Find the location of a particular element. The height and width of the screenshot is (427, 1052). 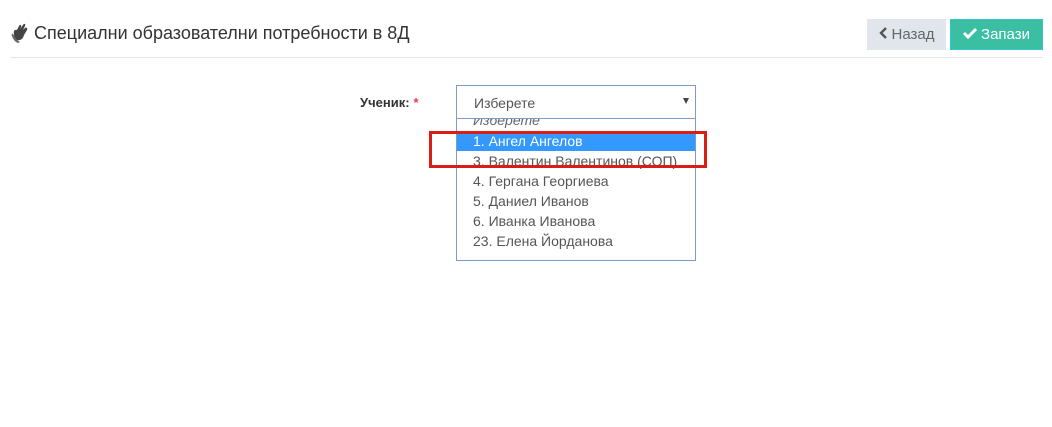

back-button: Назад is located at coordinates (906, 34).